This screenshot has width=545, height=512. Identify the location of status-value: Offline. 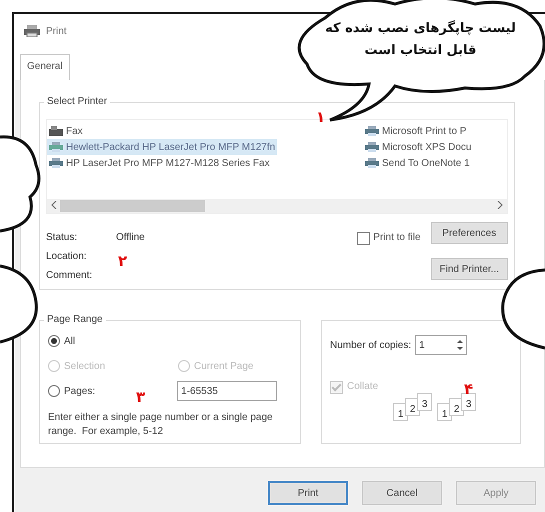
(131, 237).